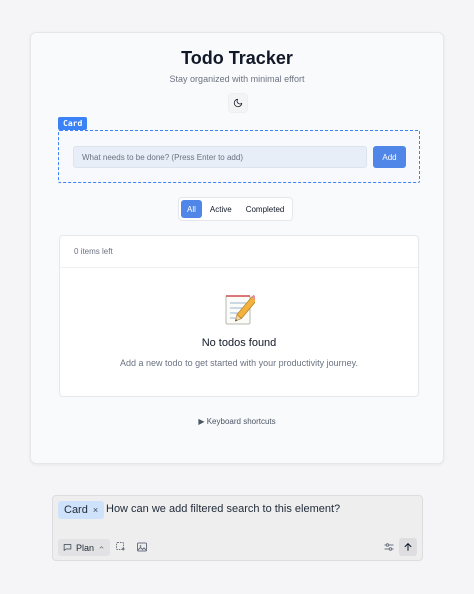 This screenshot has width=474, height=594. What do you see at coordinates (93, 251) in the screenshot?
I see `items-left-count: 0 items left` at bounding box center [93, 251].